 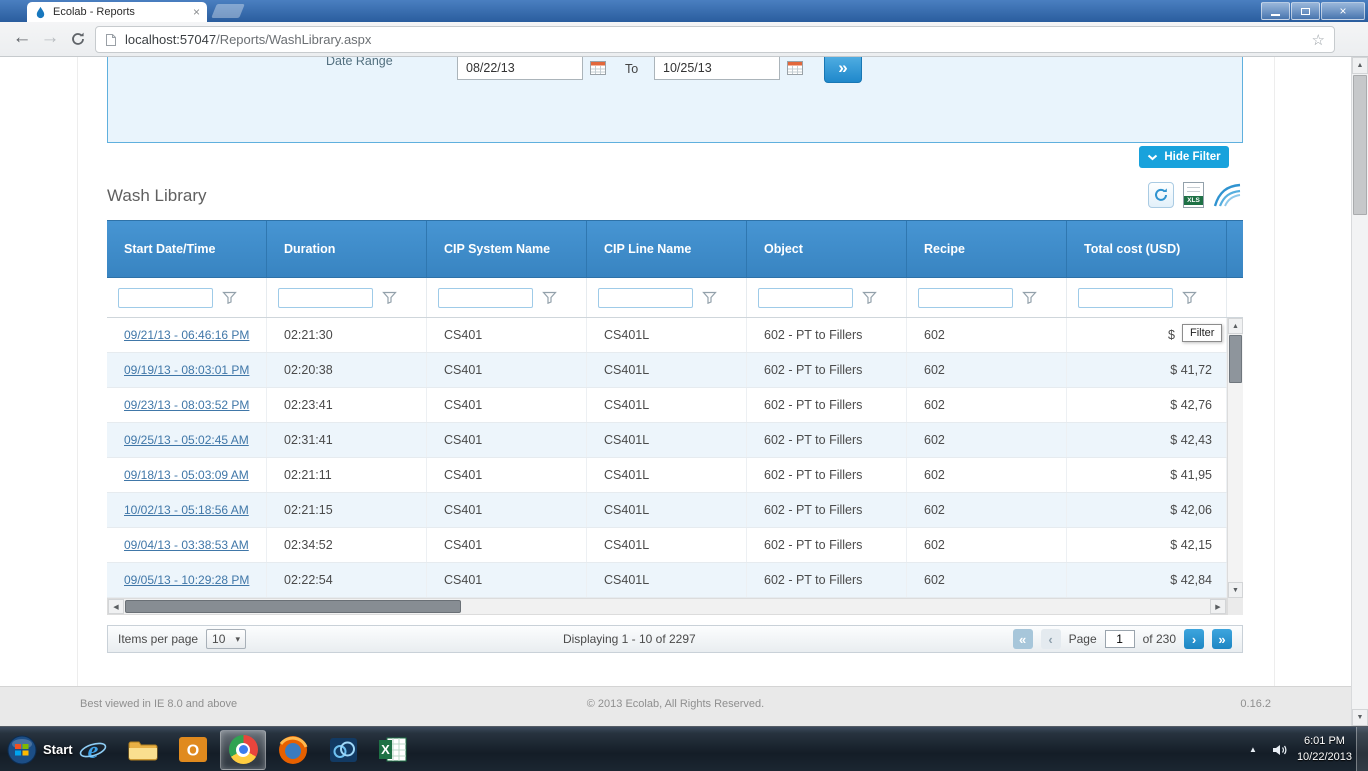 What do you see at coordinates (1279, 750) in the screenshot?
I see `volume-icon` at bounding box center [1279, 750].